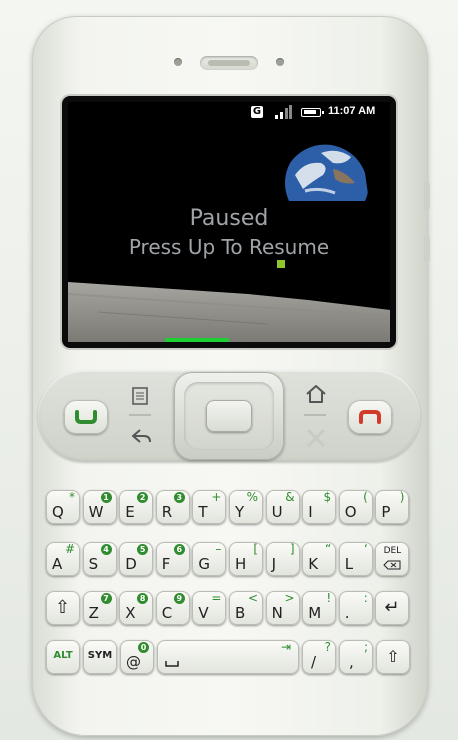  I want to click on key-b: B <, so click(246, 608).